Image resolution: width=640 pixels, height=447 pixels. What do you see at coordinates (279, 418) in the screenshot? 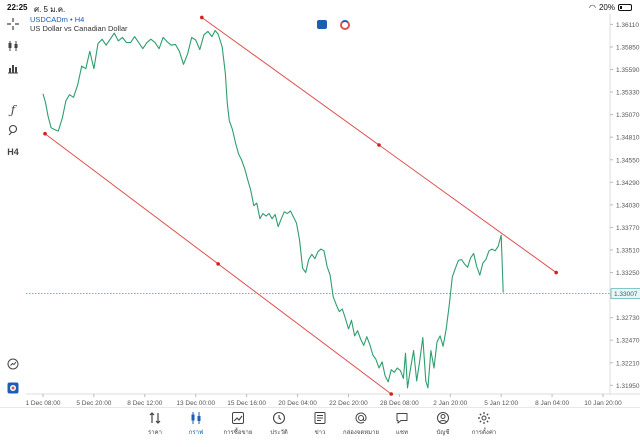
I see `history-icon` at bounding box center [279, 418].